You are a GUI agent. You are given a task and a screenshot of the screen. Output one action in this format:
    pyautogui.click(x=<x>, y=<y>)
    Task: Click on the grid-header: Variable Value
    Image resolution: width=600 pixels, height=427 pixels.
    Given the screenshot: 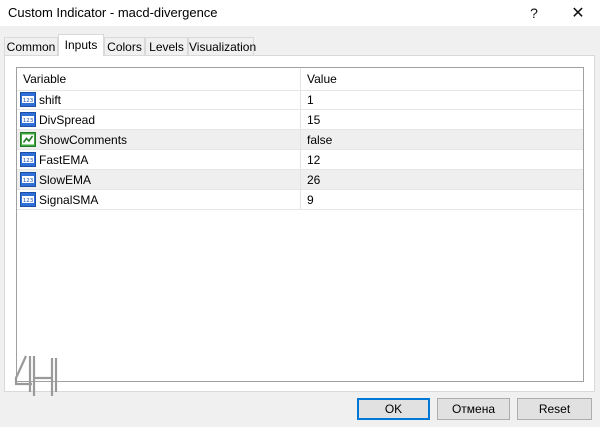 What is the action you would take?
    pyautogui.click(x=300, y=79)
    